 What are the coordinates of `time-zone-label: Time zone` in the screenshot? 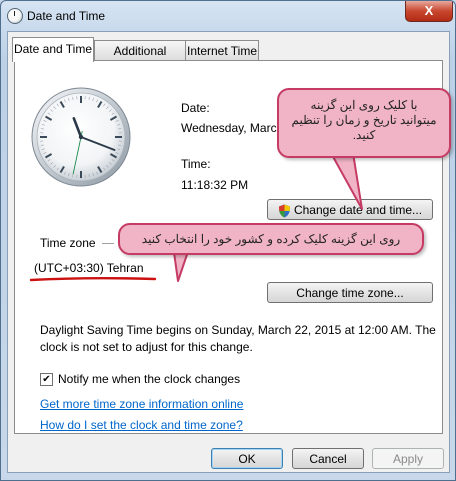 It's located at (68, 243).